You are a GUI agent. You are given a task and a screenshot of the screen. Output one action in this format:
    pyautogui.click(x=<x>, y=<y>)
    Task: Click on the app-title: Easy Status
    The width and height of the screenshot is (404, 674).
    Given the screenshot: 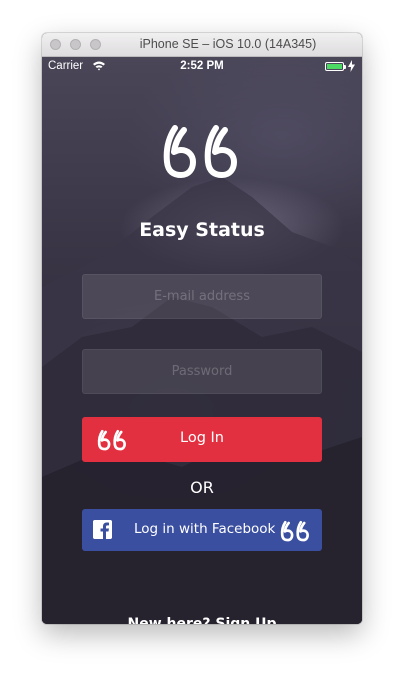 What is the action you would take?
    pyautogui.click(x=202, y=230)
    